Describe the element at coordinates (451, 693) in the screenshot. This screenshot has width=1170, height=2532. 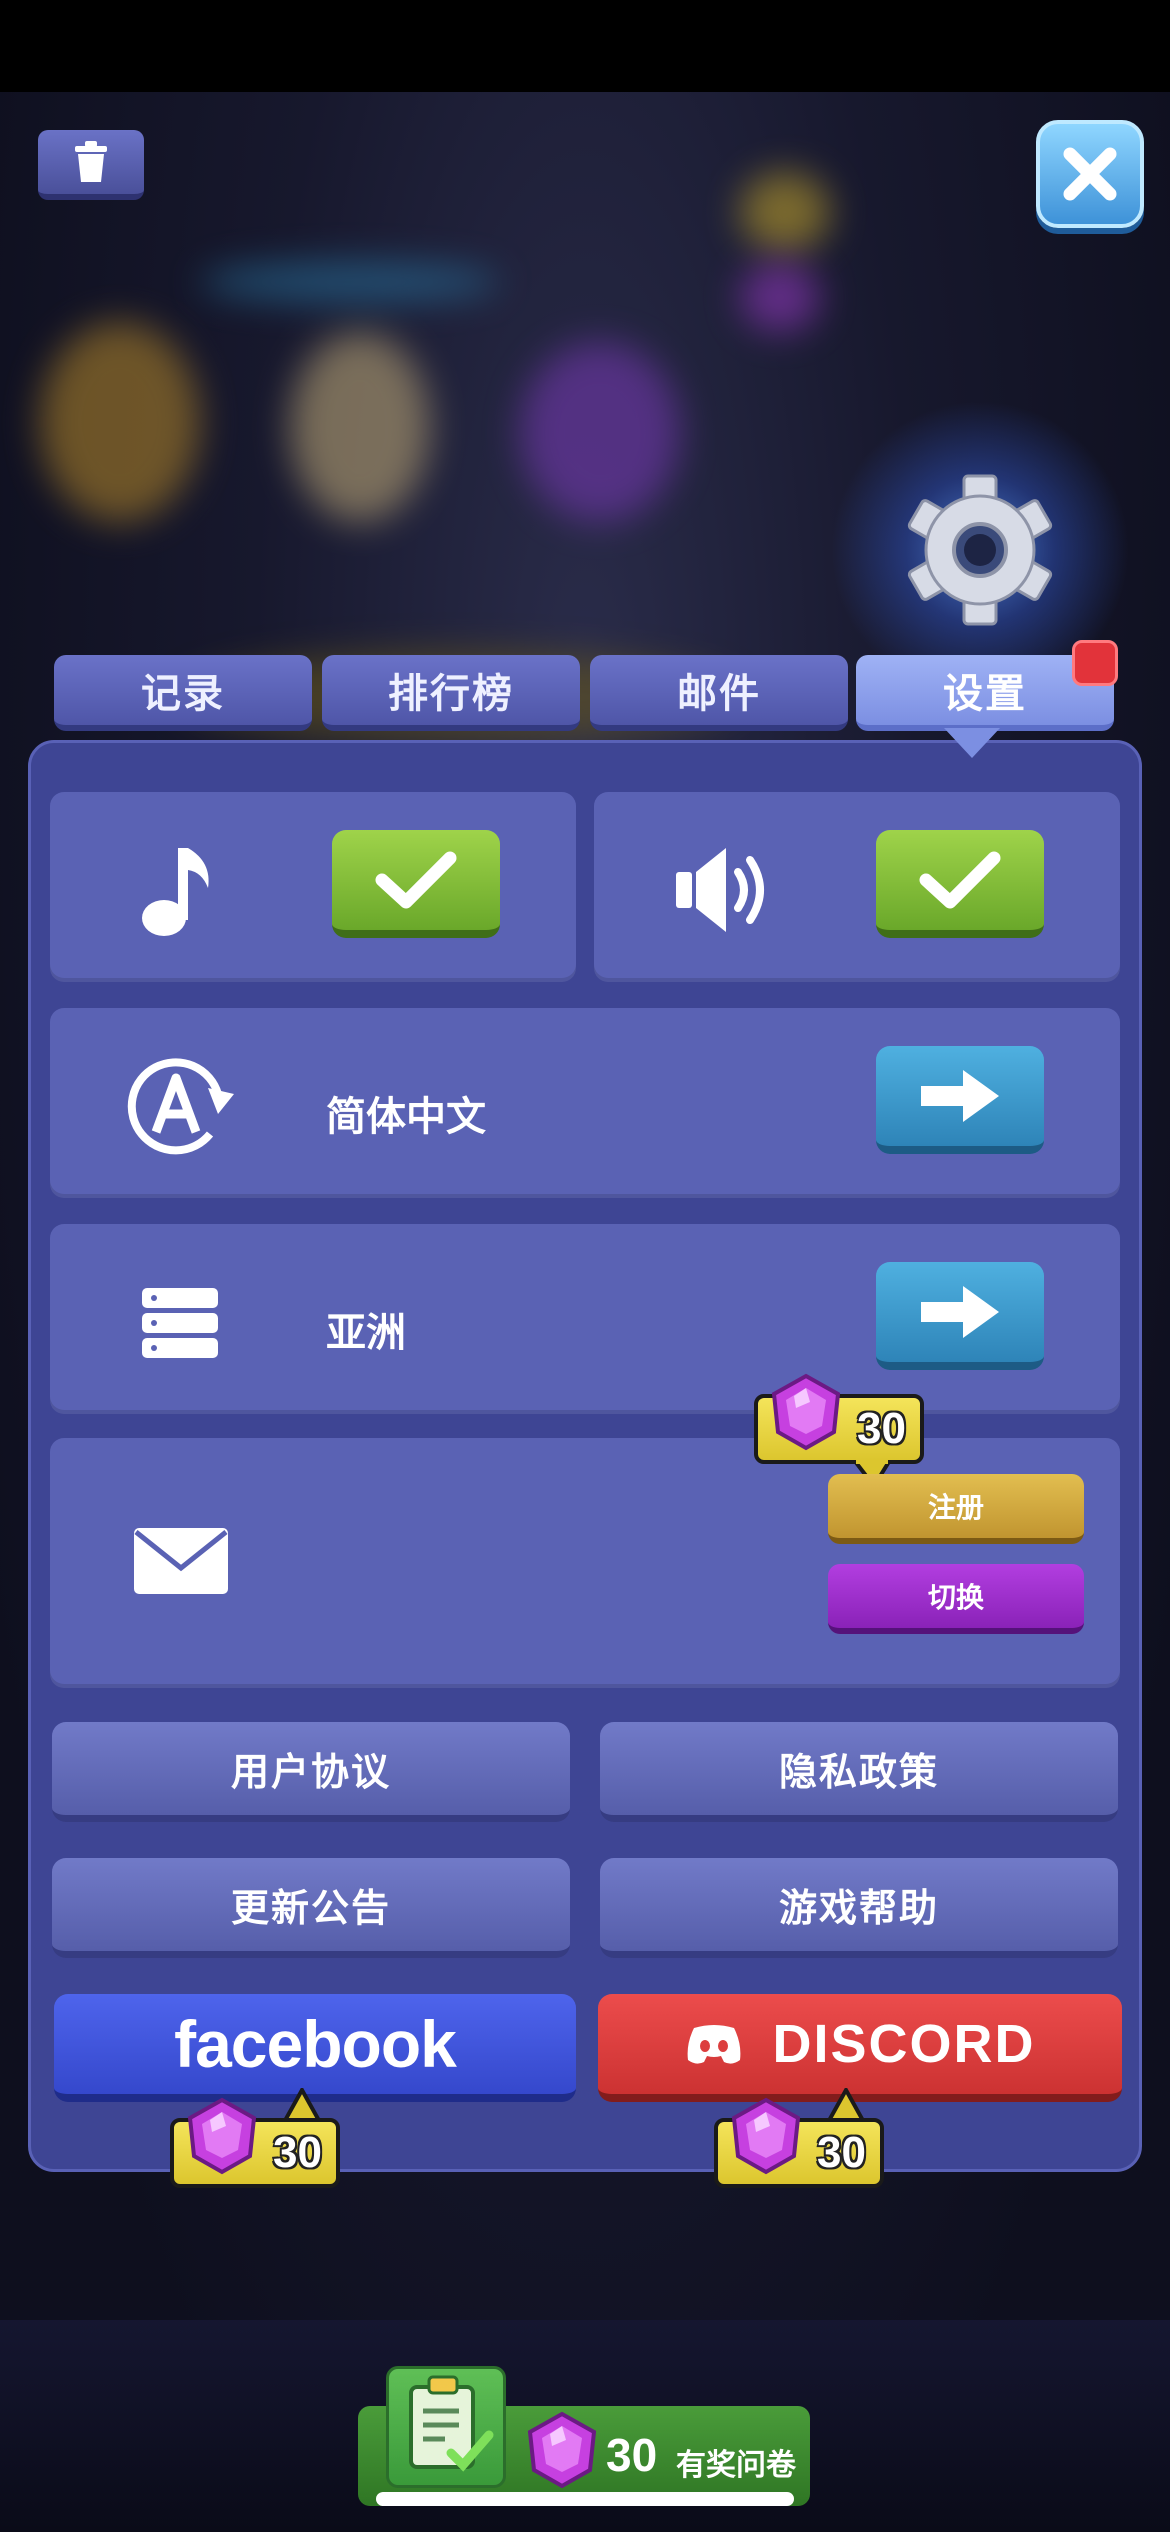
I see `tab-leaderboard: 排行榜` at that location.